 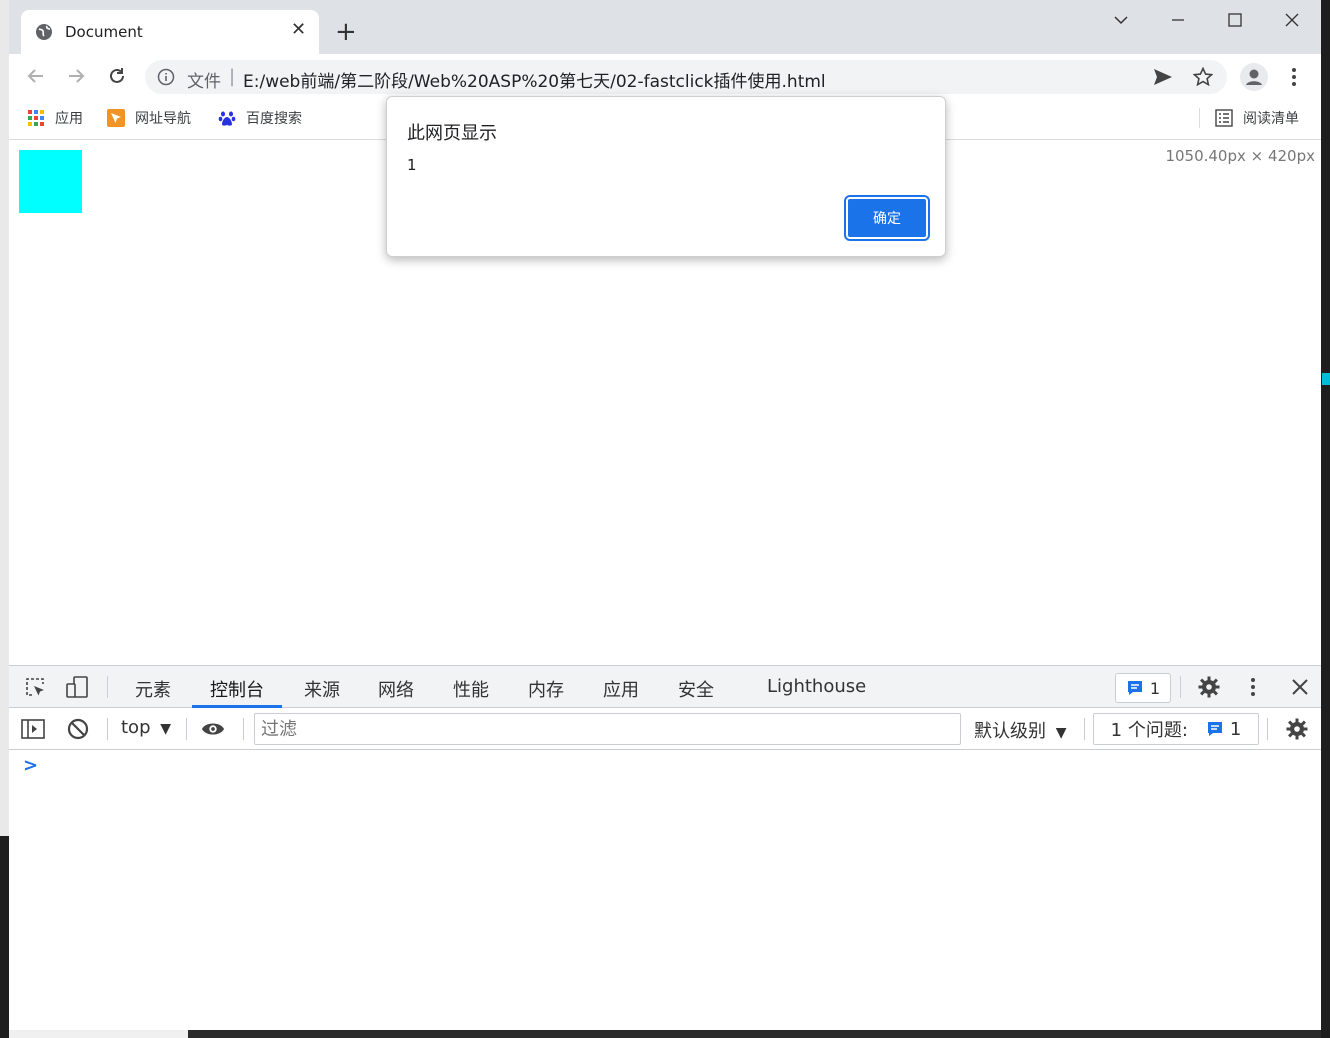 What do you see at coordinates (546, 687) in the screenshot?
I see `tab-memory: 内存` at bounding box center [546, 687].